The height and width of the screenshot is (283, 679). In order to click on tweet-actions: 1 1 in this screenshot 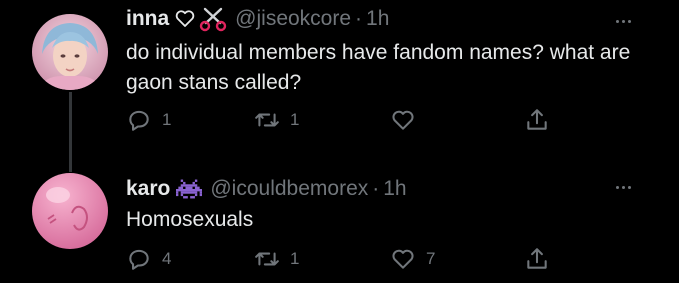, I will do `click(341, 121)`.